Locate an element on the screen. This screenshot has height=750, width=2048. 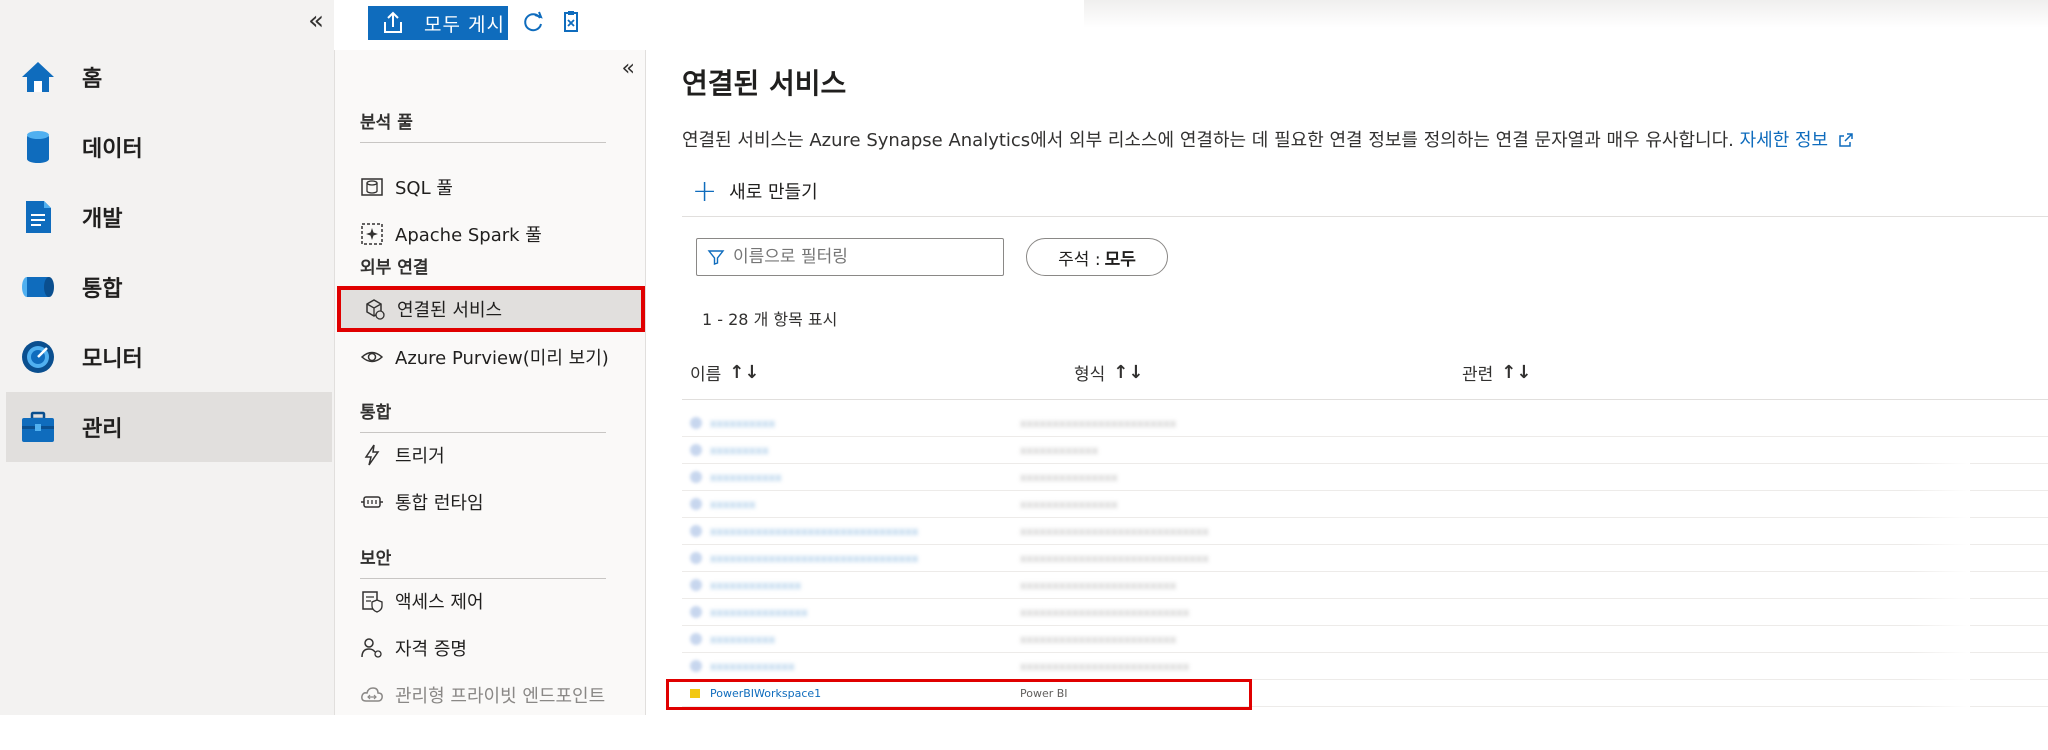
learn-more-link: 자세한 정보 is located at coordinates (1797, 140).